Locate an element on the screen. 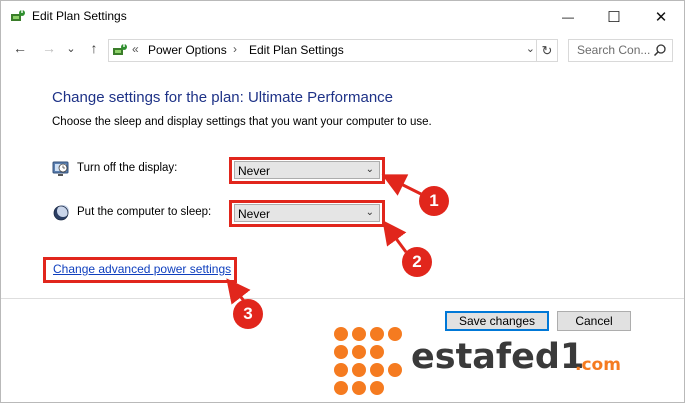 The image size is (685, 403). annotation-badge-1: 1 is located at coordinates (434, 201).